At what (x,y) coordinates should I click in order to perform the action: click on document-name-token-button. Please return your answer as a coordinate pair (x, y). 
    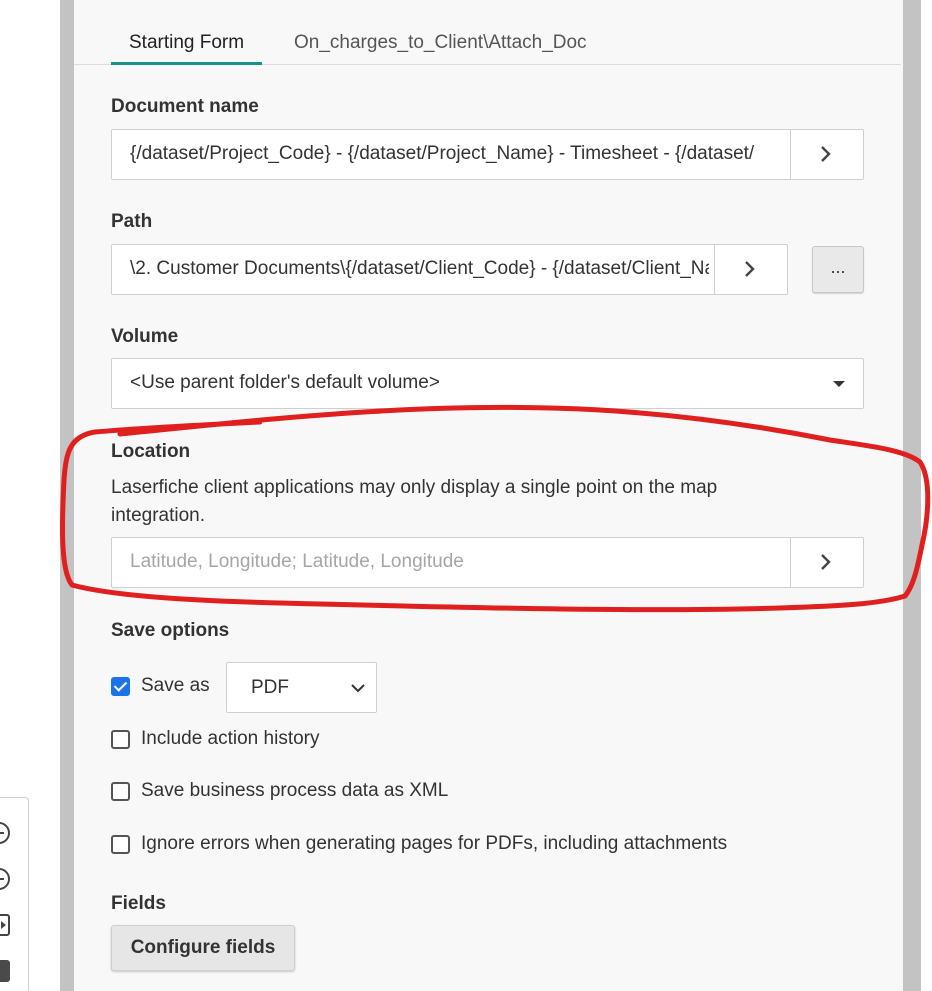
    Looking at the image, I should click on (826, 154).